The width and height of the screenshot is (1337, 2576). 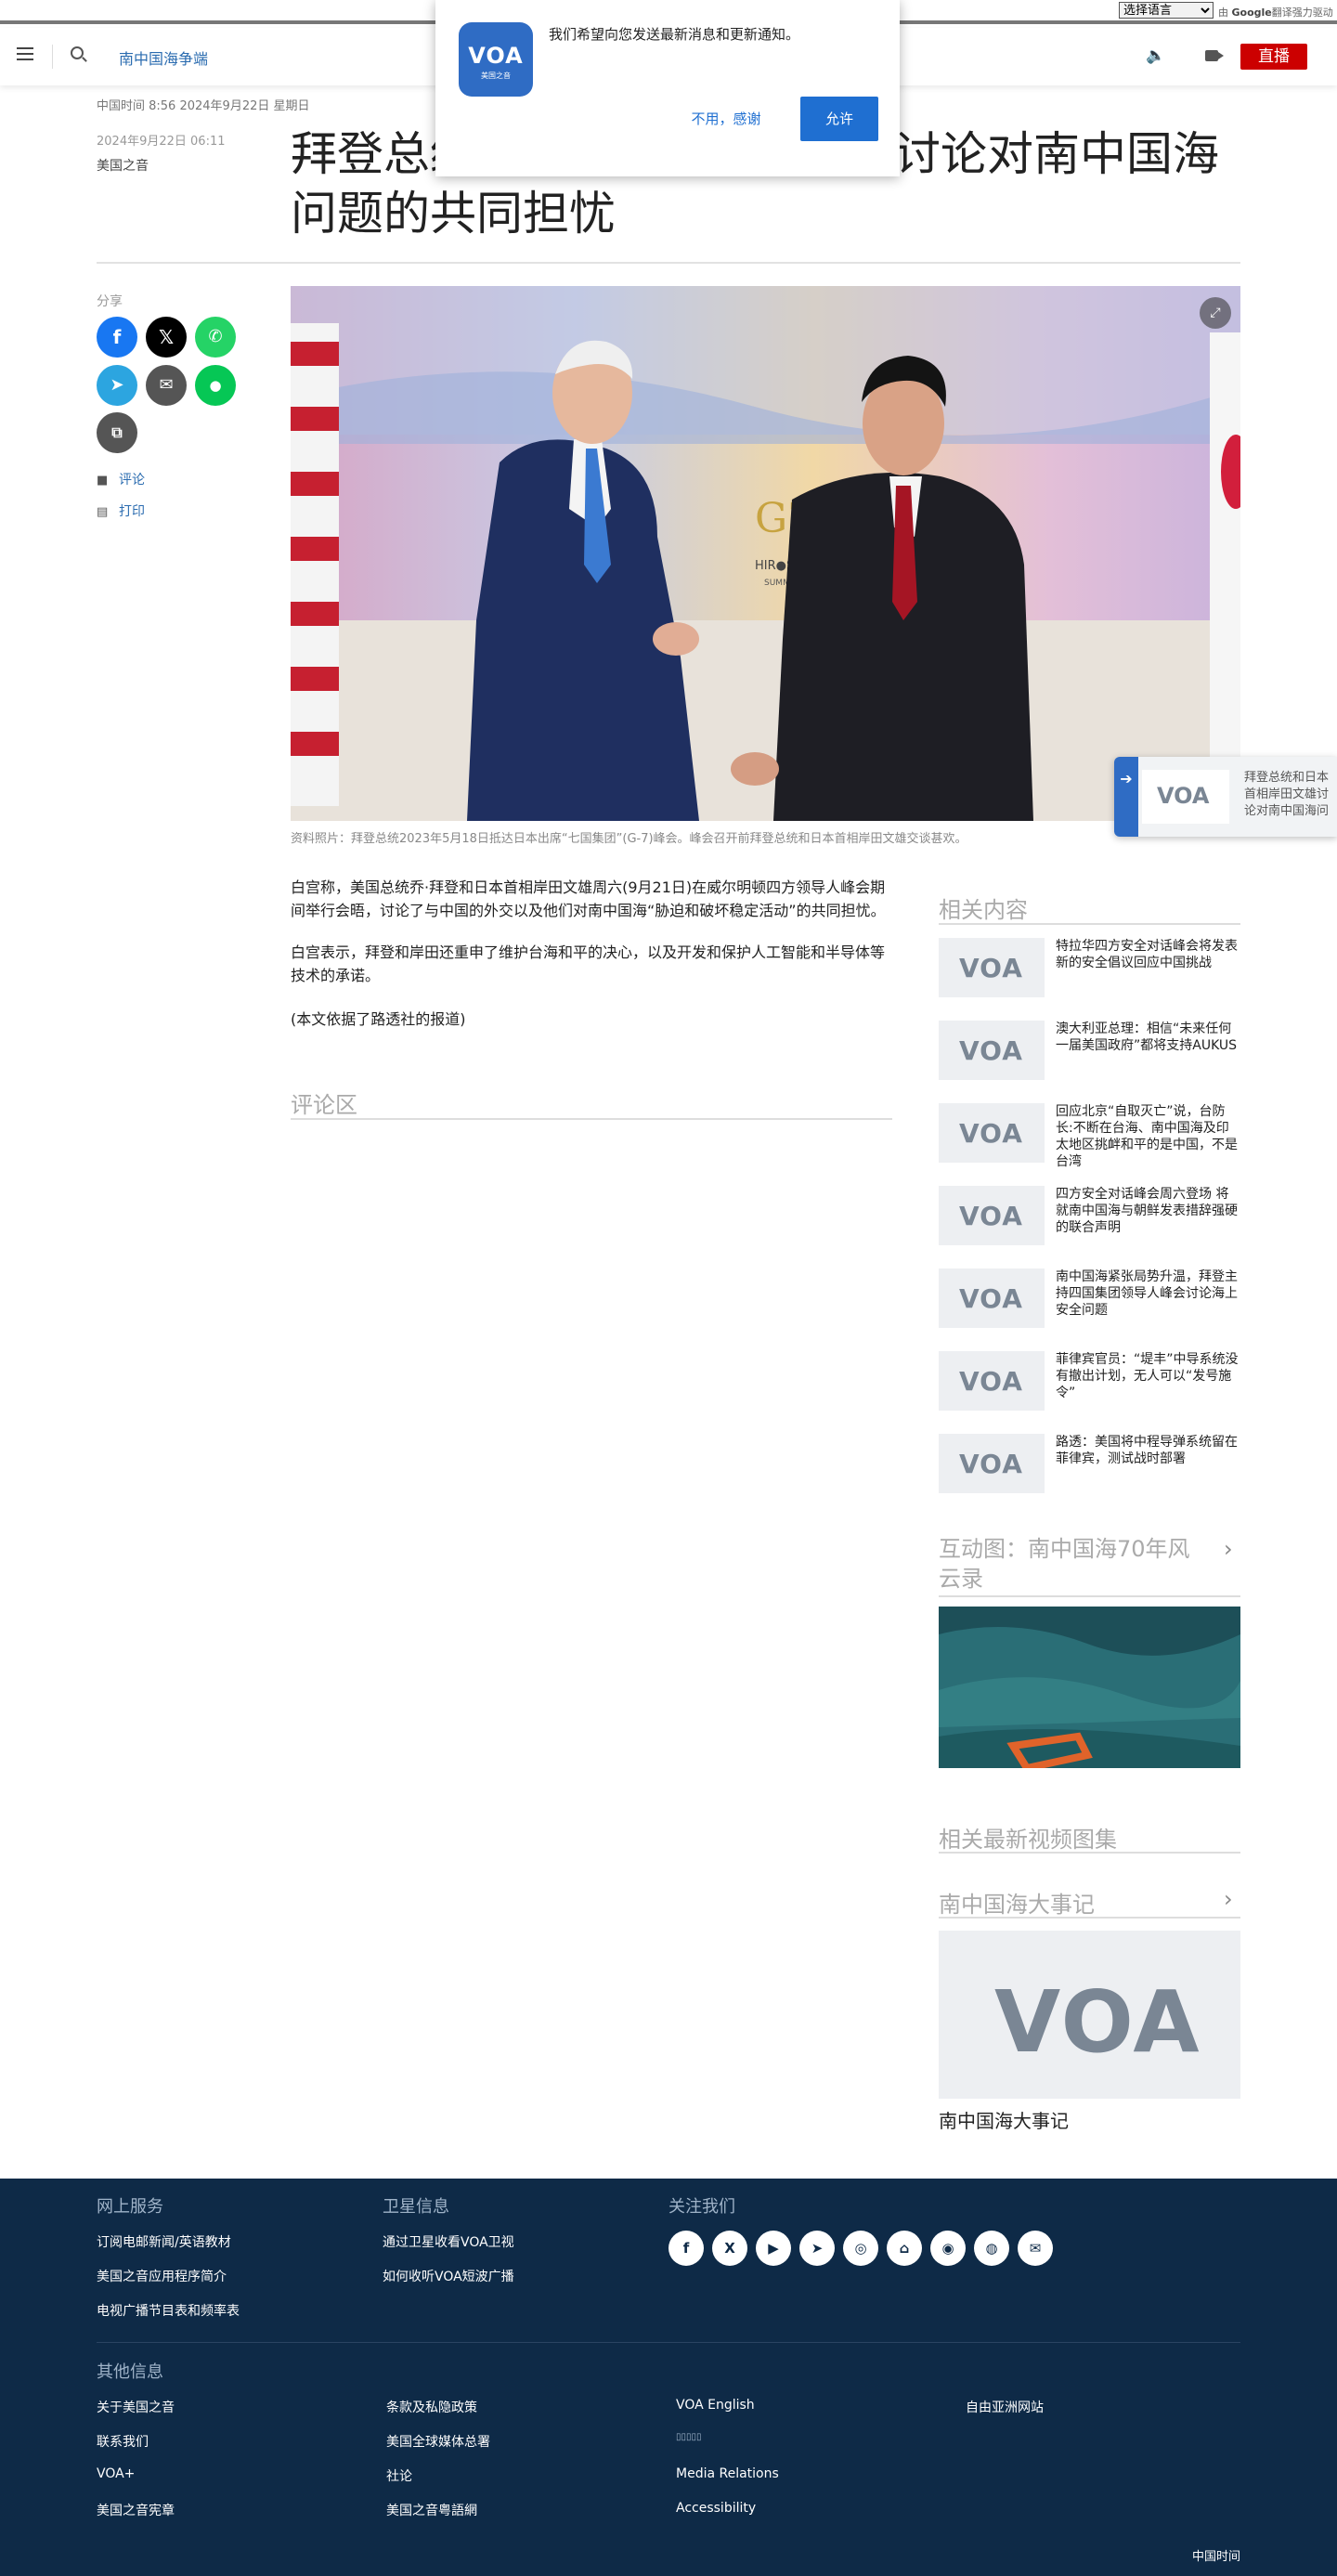 What do you see at coordinates (1017, 1902) in the screenshot?
I see `events-title: 南中国海大事记` at bounding box center [1017, 1902].